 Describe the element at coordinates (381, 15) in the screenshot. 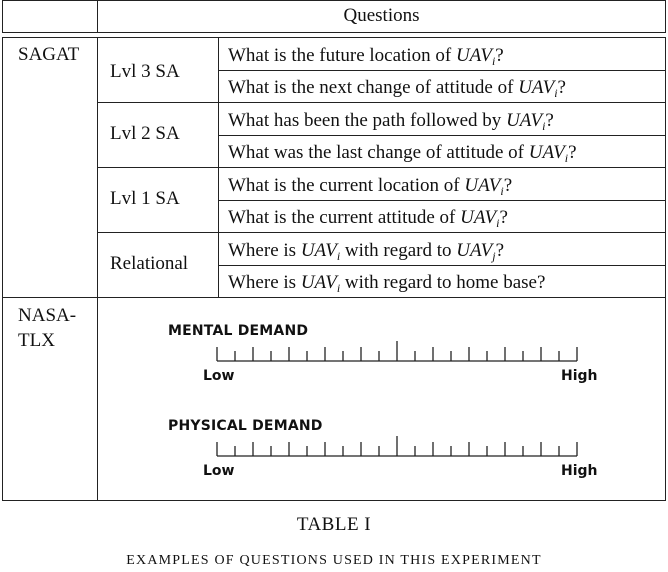

I see `questions-header: Questions` at that location.